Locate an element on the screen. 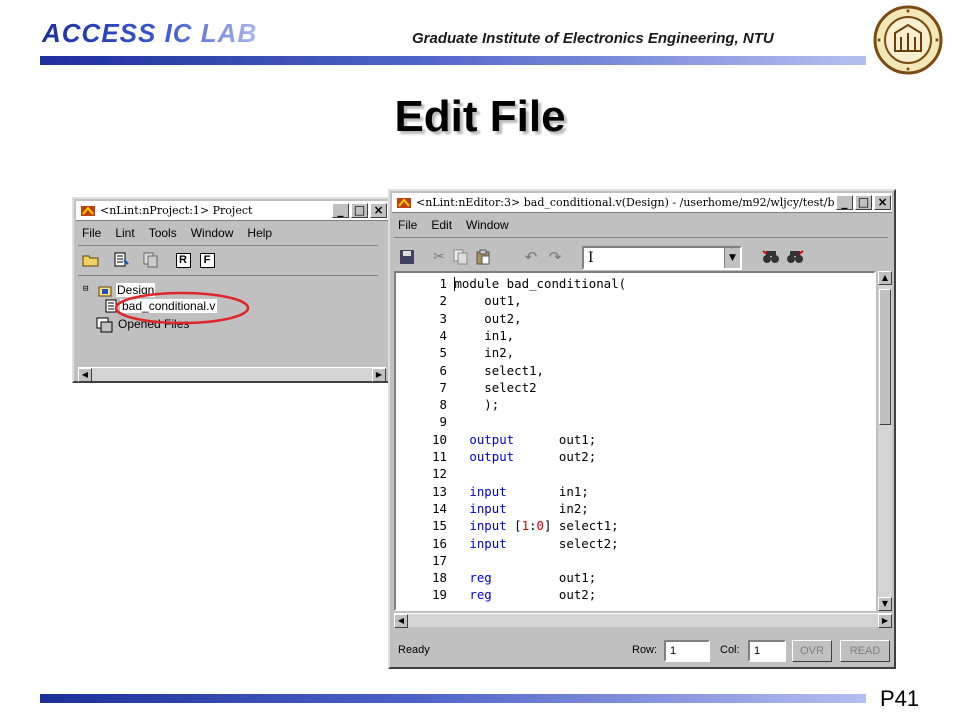  f-icon: F is located at coordinates (207, 260).